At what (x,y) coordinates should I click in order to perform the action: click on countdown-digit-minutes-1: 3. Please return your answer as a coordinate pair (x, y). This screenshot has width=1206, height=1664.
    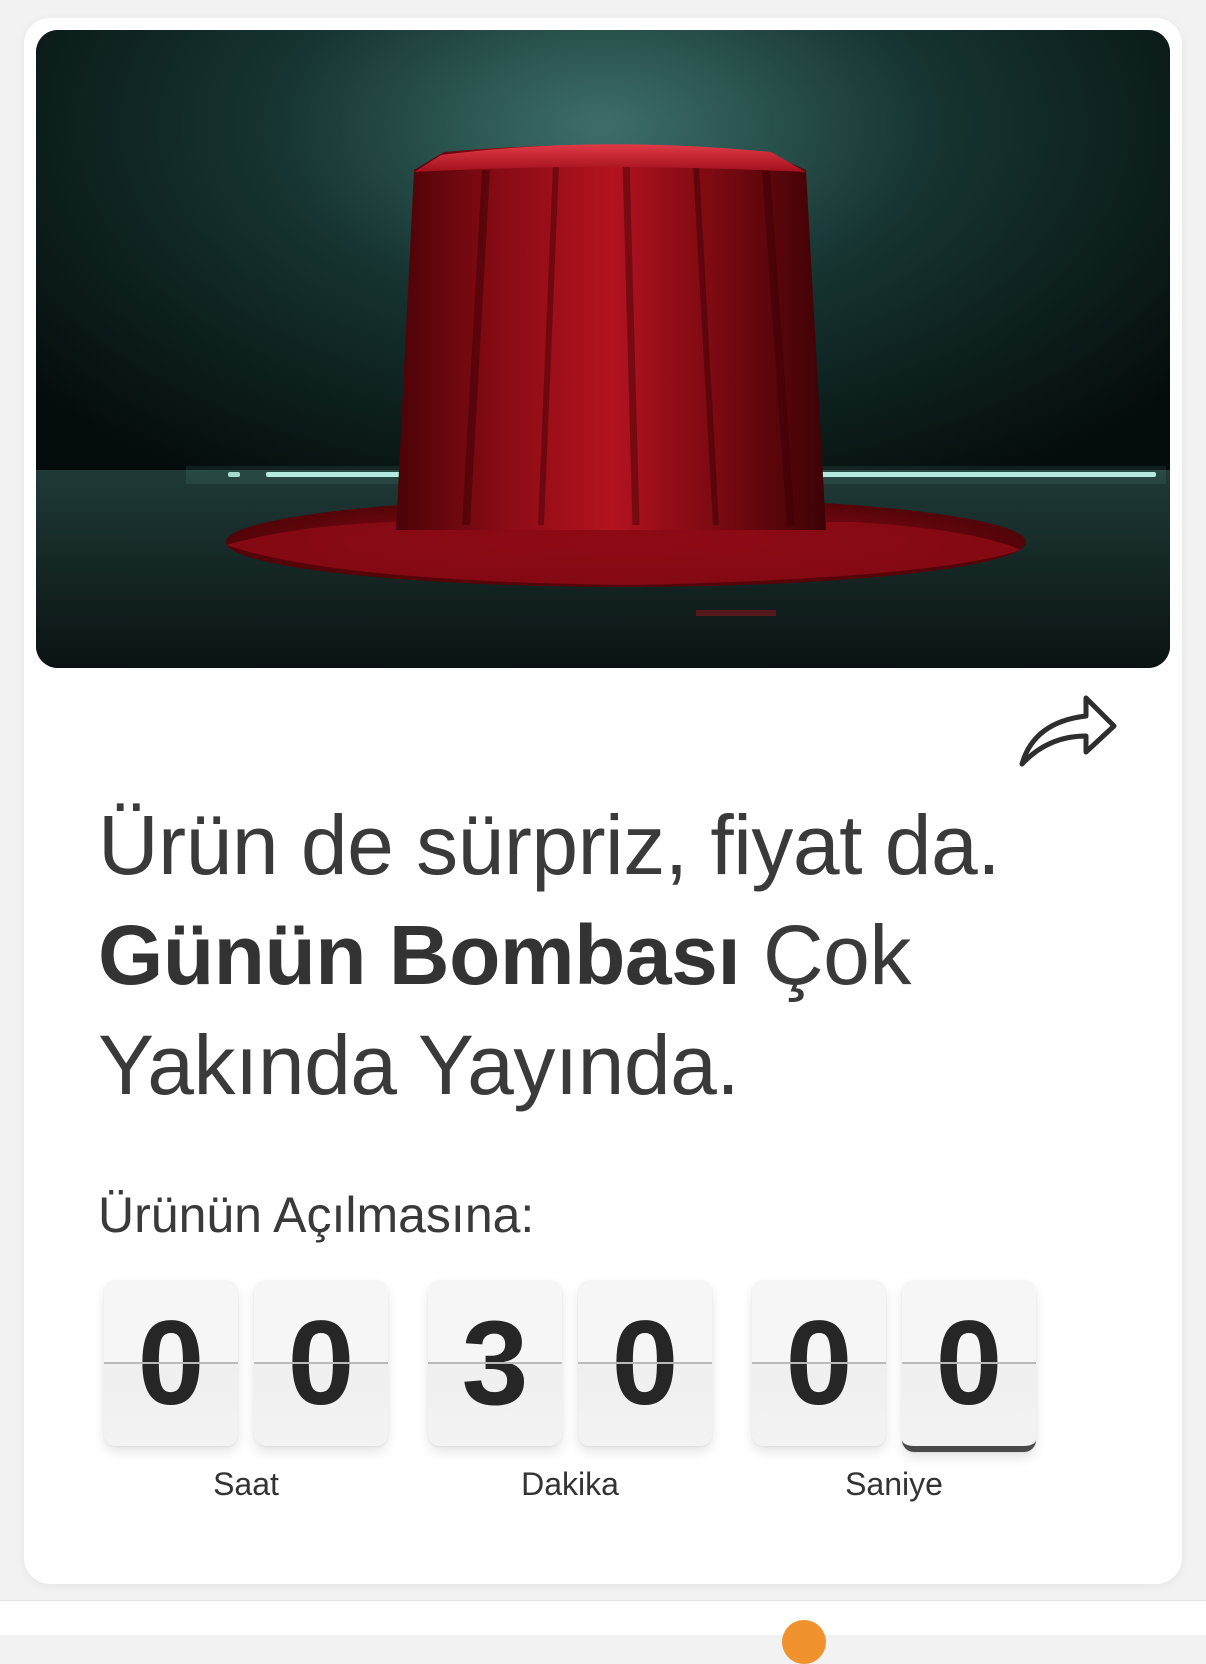
    Looking at the image, I should click on (495, 1363).